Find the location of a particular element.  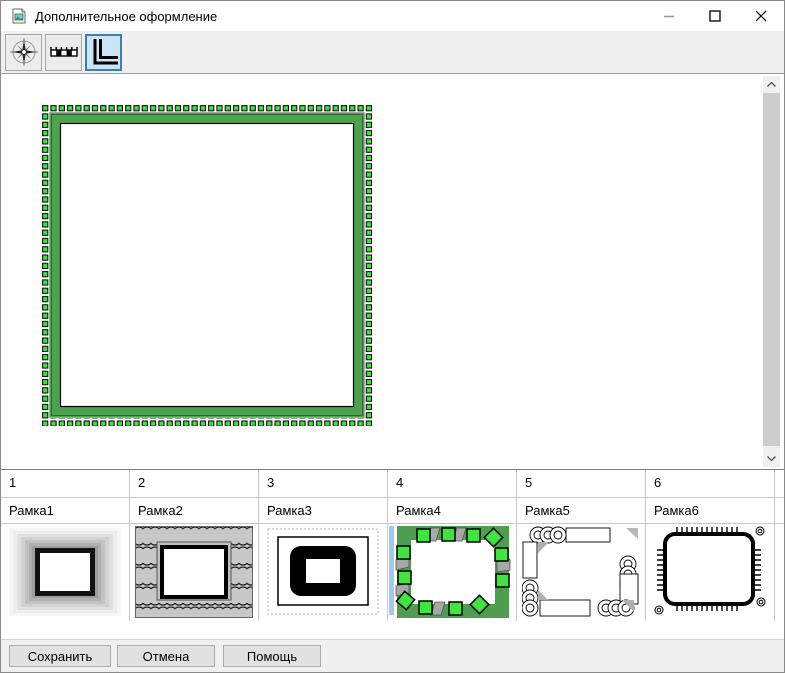

north-arrow-button is located at coordinates (23, 52).